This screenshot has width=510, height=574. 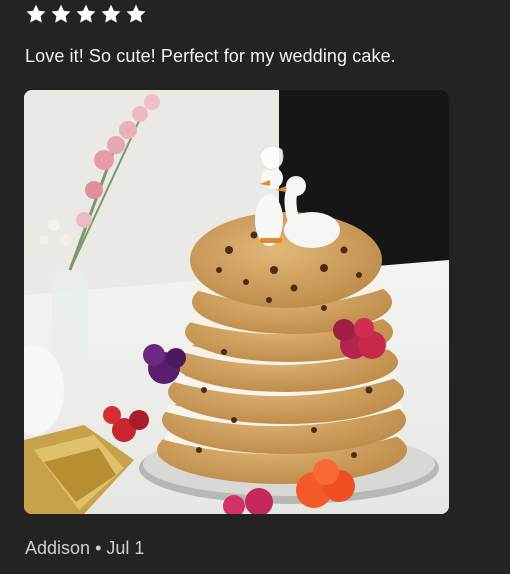 I want to click on star-rating, so click(x=86, y=14).